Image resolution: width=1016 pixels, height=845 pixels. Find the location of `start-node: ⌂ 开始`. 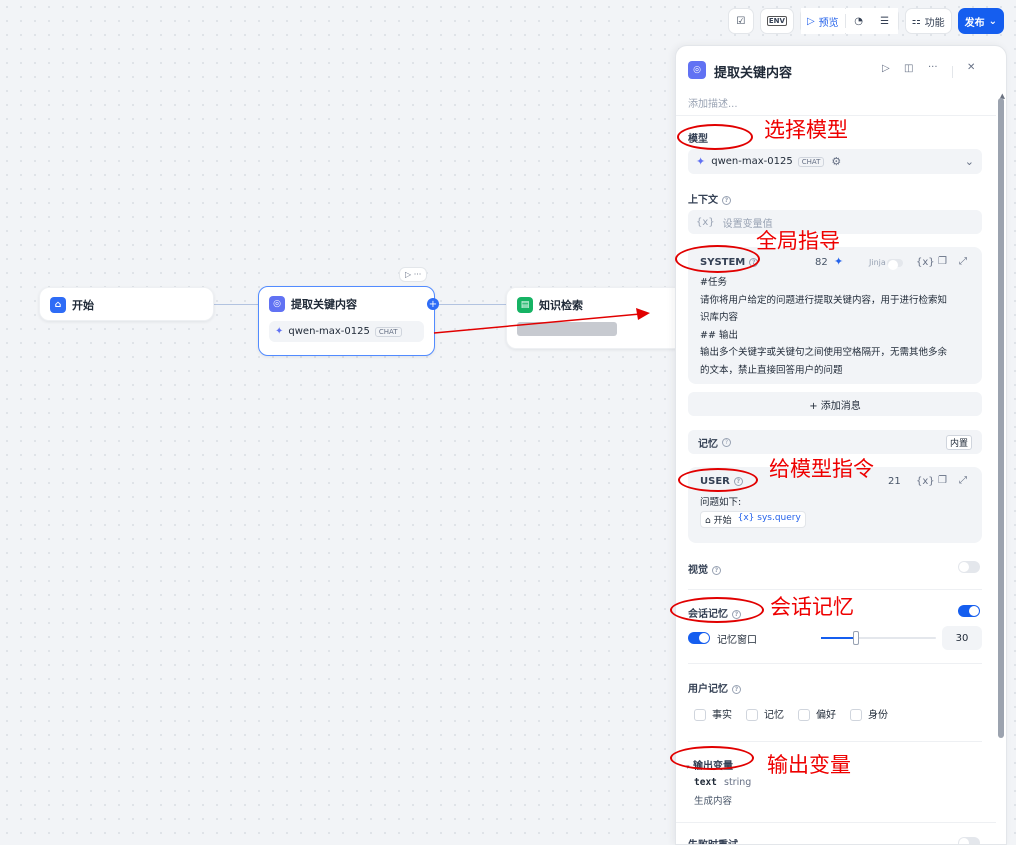

start-node: ⌂ 开始 is located at coordinates (126, 304).